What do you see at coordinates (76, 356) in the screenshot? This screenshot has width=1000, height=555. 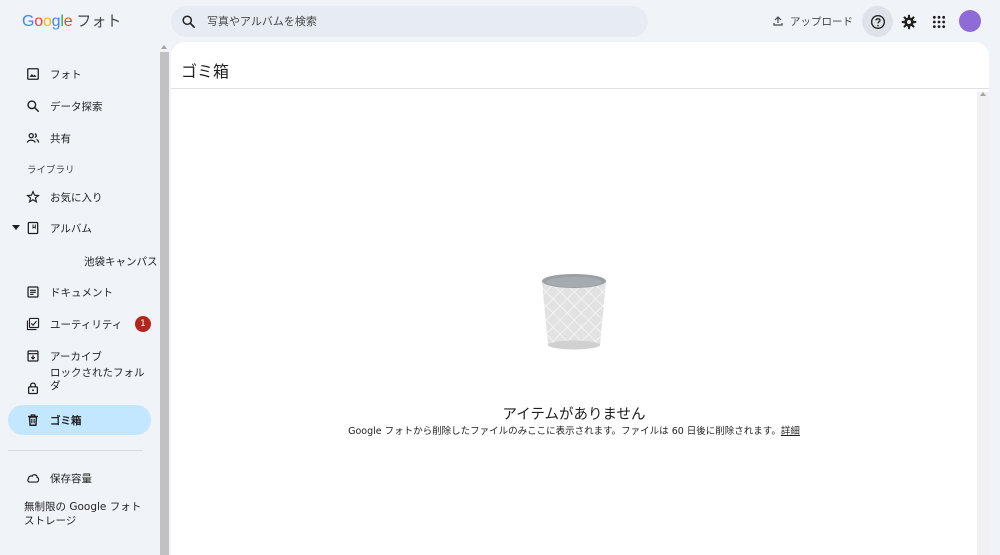 I see `sidebar-item-label: アーカイブ` at bounding box center [76, 356].